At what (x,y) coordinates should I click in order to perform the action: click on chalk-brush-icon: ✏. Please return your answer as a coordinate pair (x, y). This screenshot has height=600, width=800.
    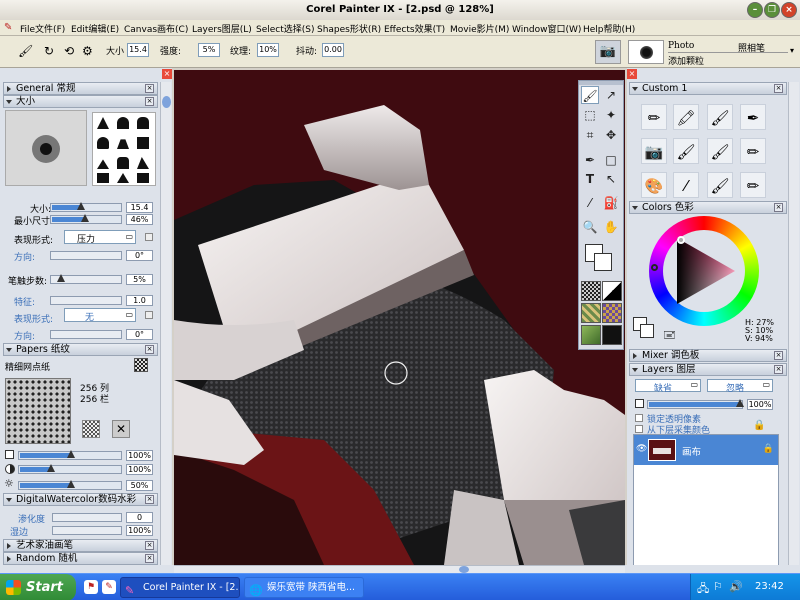
    Looking at the image, I should click on (753, 151).